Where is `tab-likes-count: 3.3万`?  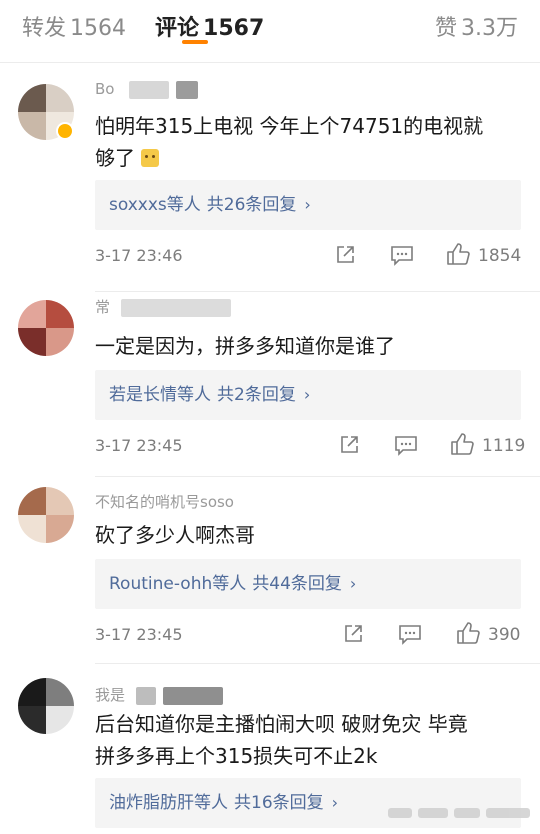
tab-likes-count: 3.3万 is located at coordinates (489, 28).